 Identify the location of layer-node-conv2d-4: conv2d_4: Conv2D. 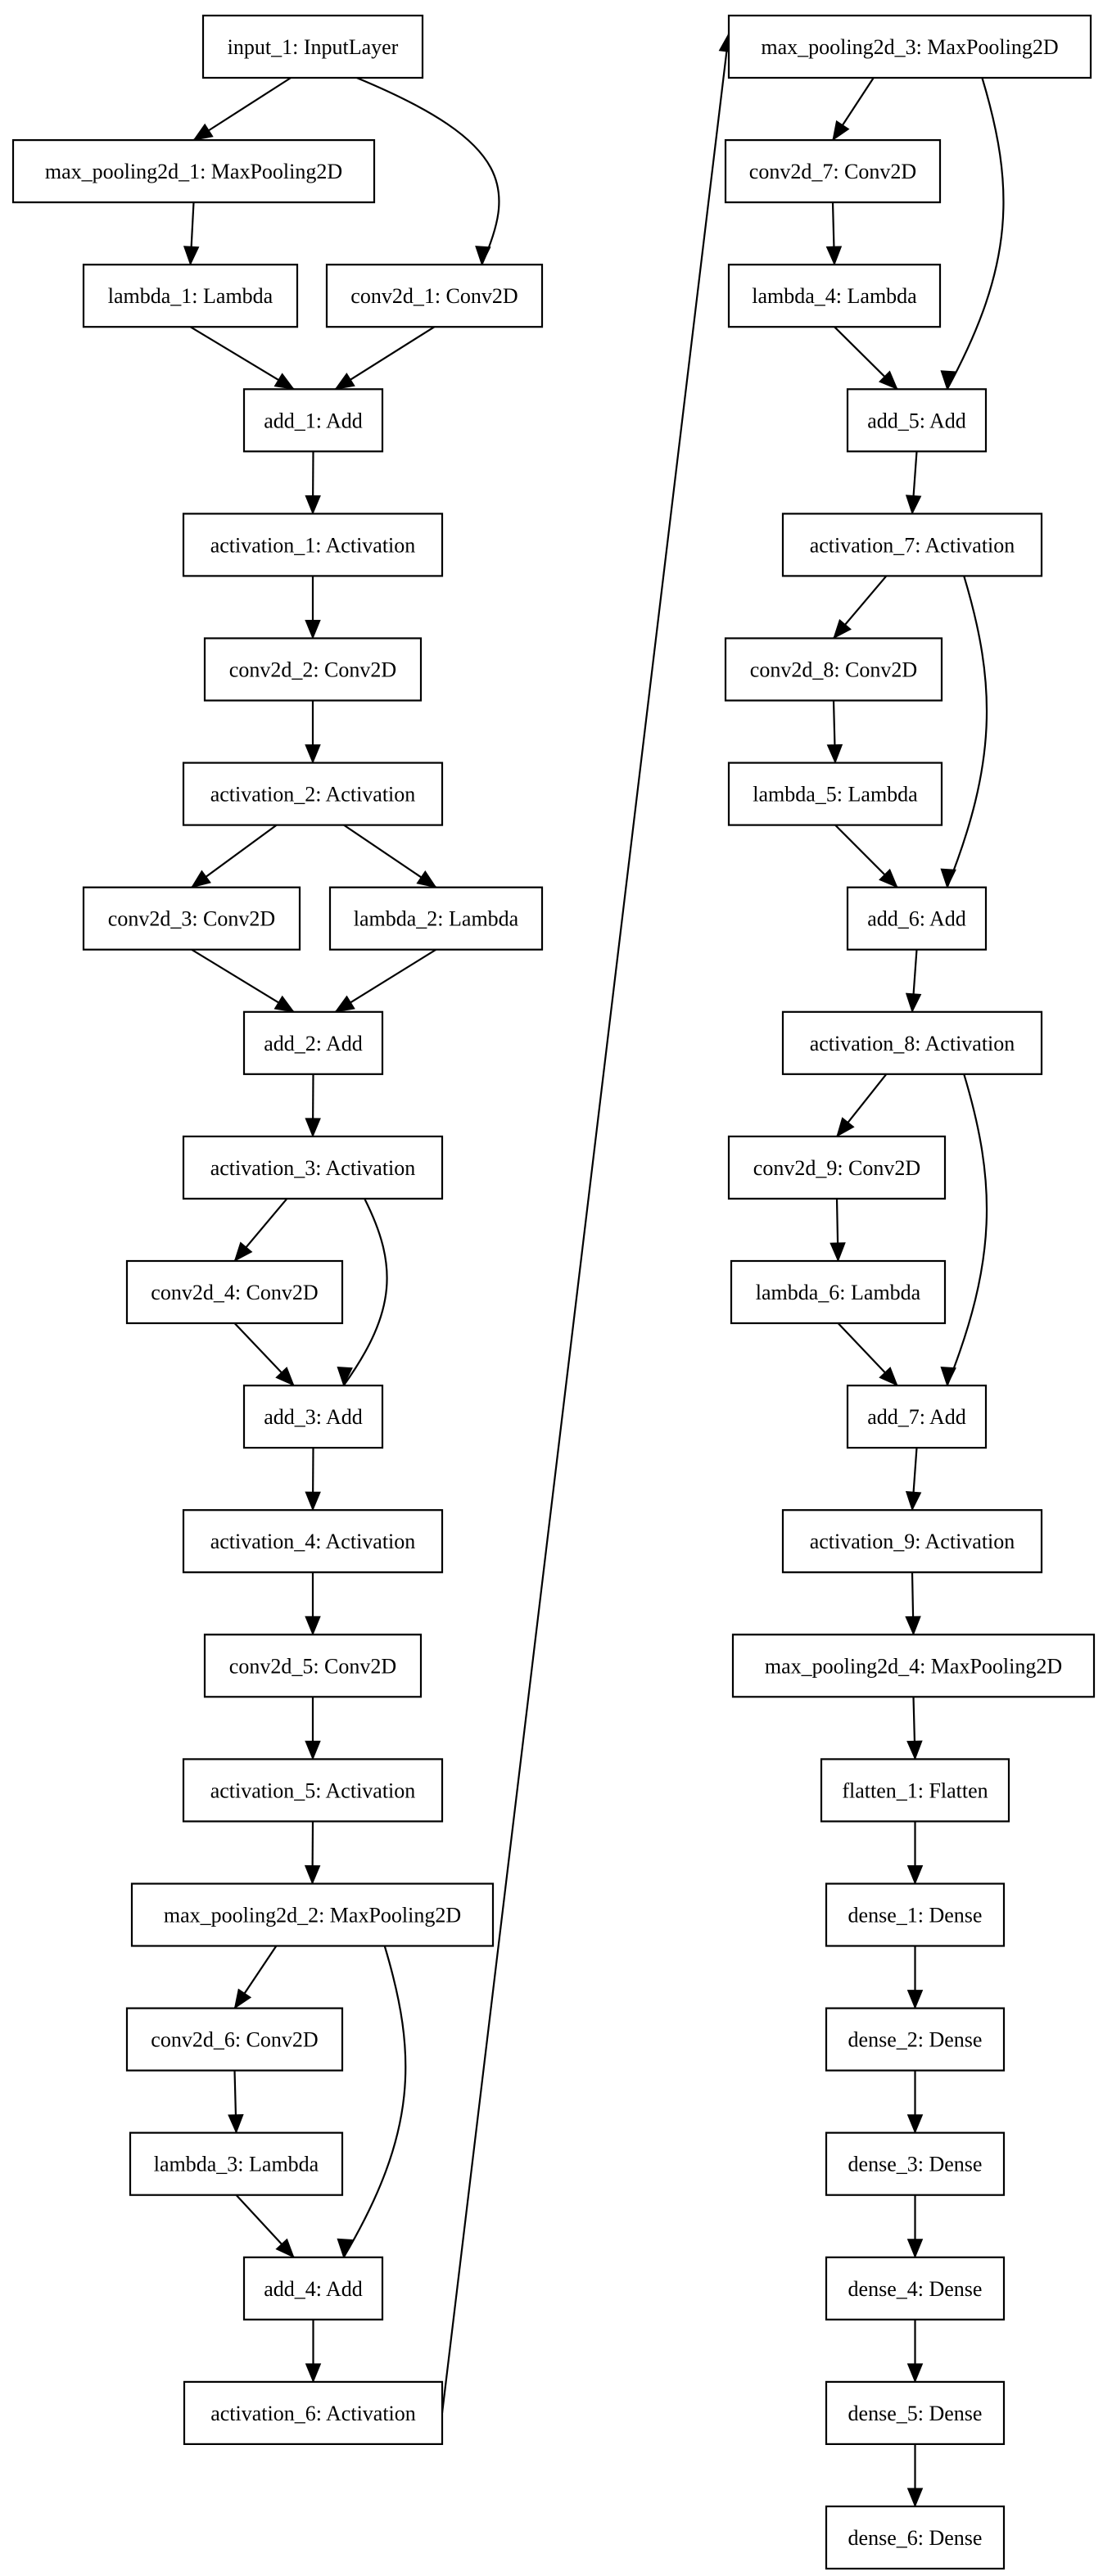
(234, 1292).